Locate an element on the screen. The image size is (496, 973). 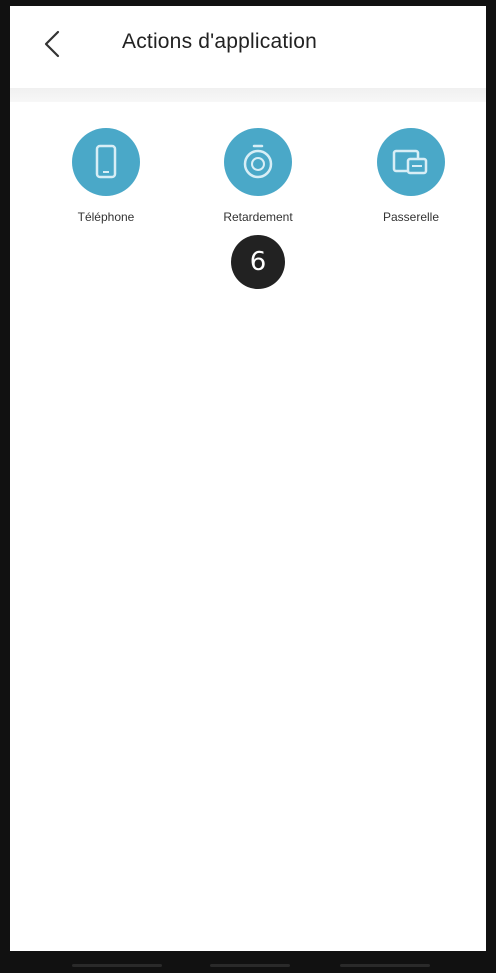
back-button is located at coordinates (52, 44).